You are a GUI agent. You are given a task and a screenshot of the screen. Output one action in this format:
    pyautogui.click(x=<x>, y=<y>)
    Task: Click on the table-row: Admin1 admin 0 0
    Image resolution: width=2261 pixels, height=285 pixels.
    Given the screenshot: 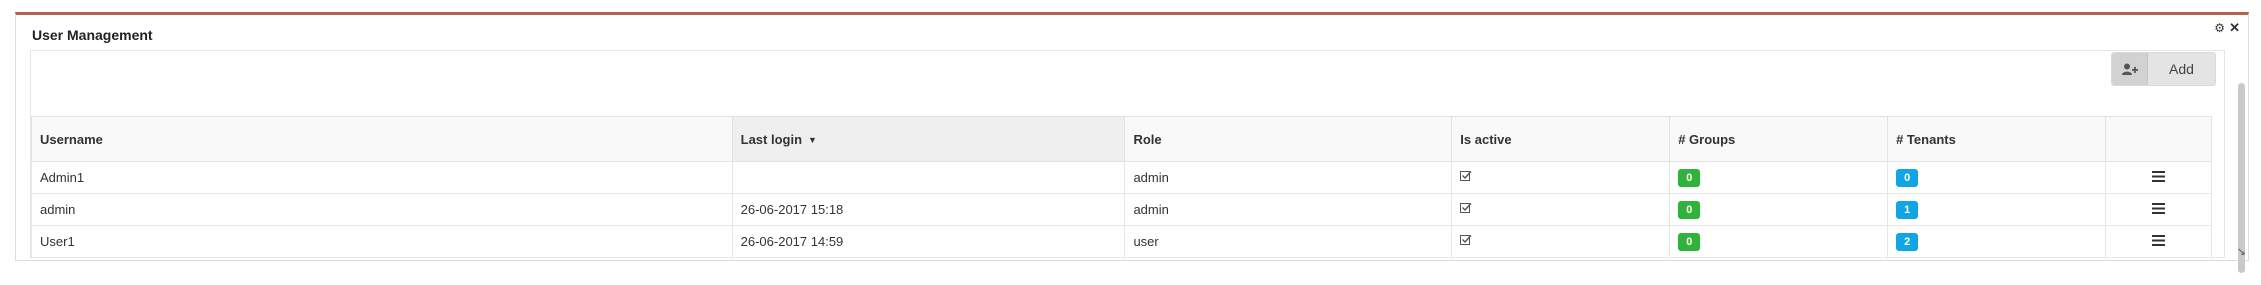 What is the action you would take?
    pyautogui.click(x=1121, y=177)
    